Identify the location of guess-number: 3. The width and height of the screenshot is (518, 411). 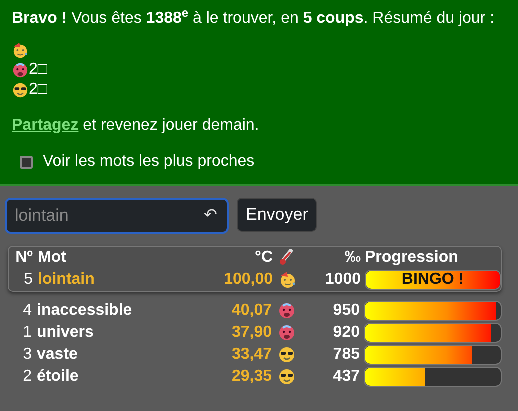
(27, 355).